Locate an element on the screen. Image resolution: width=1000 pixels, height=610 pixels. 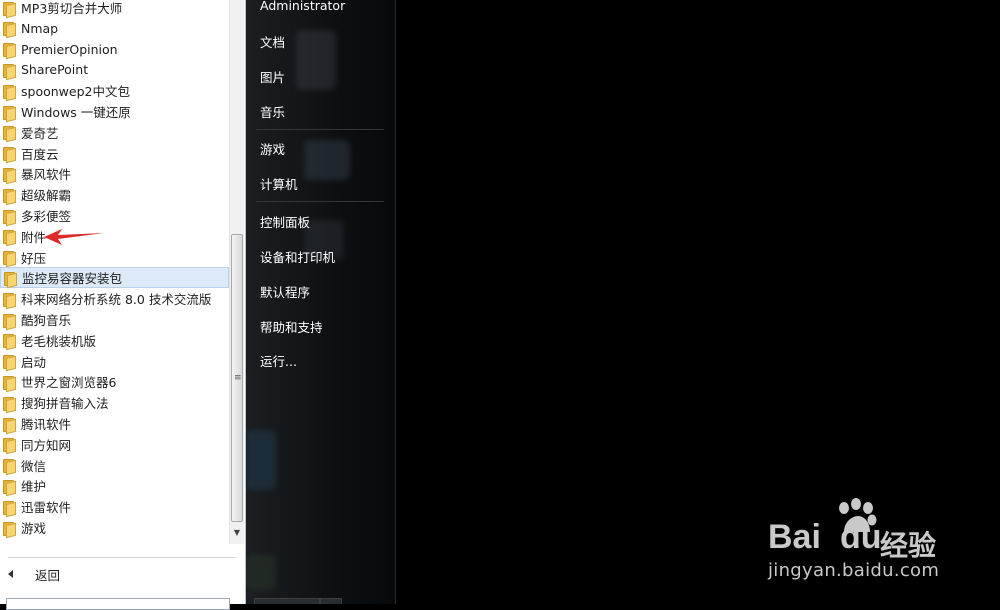
program-folder-label: 腾讯软件 is located at coordinates (46, 424).